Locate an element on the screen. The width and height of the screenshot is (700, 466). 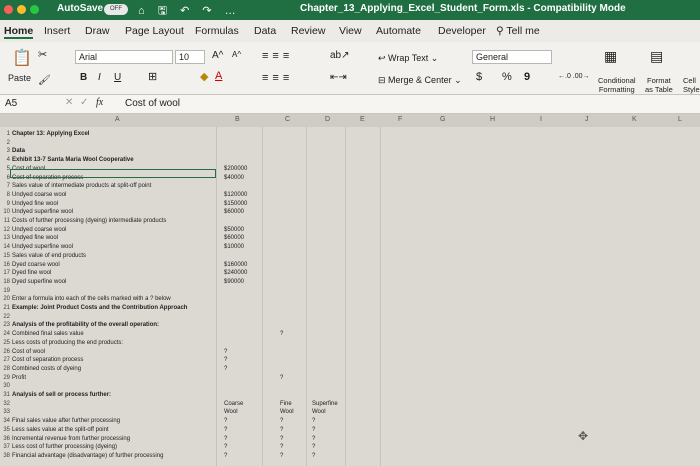
italic-button: I is located at coordinates (99, 77).